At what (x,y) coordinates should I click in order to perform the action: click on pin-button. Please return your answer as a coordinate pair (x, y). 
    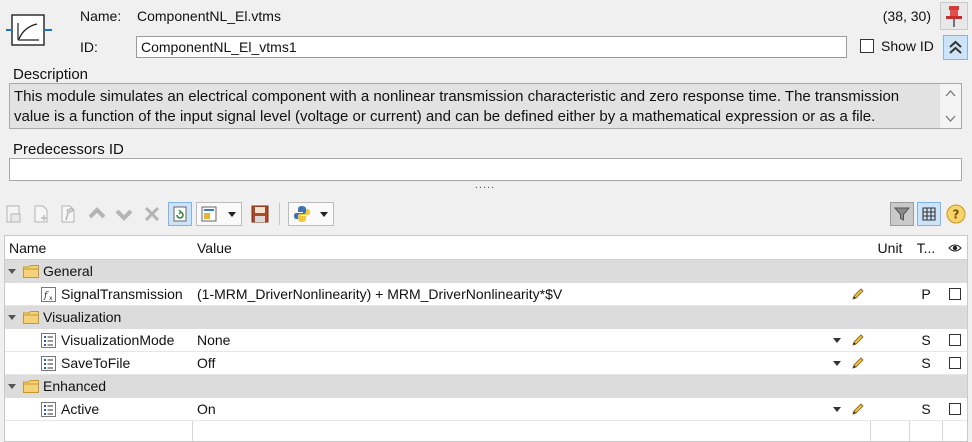
    Looking at the image, I should click on (954, 16).